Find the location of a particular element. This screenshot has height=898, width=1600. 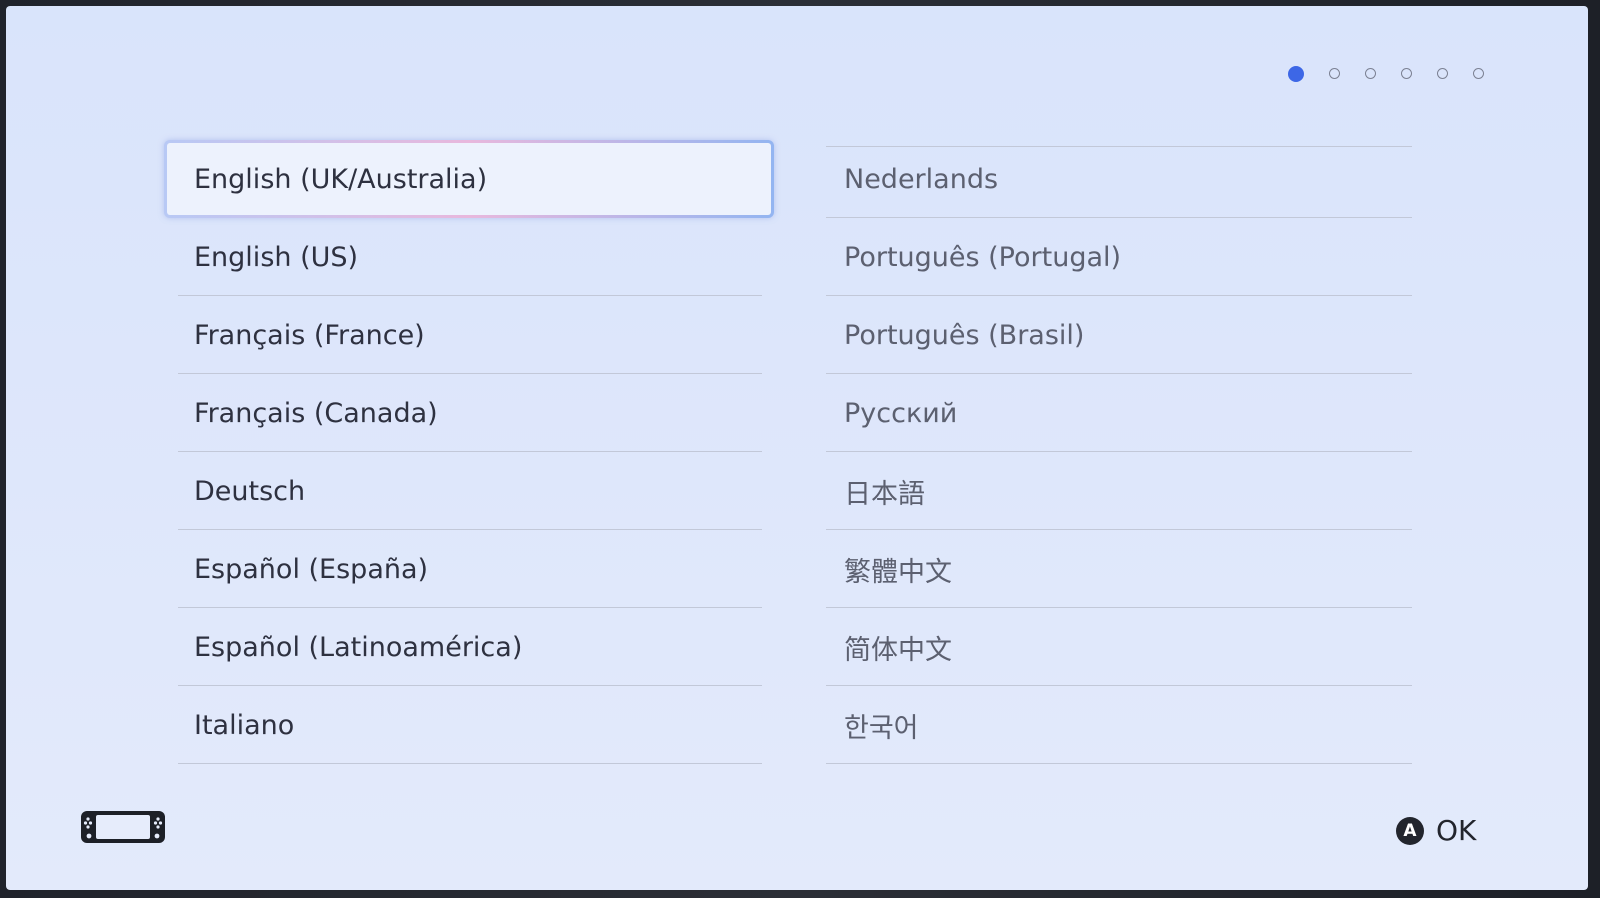

language-label: 日本語 is located at coordinates (884, 494).